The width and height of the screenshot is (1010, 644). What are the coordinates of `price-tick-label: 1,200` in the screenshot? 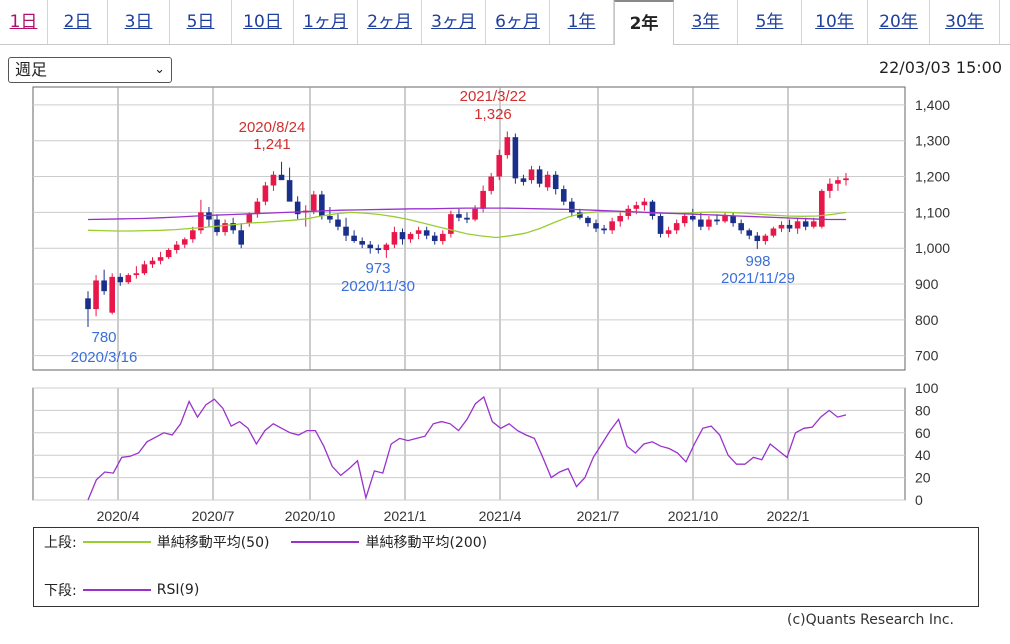 It's located at (932, 177).